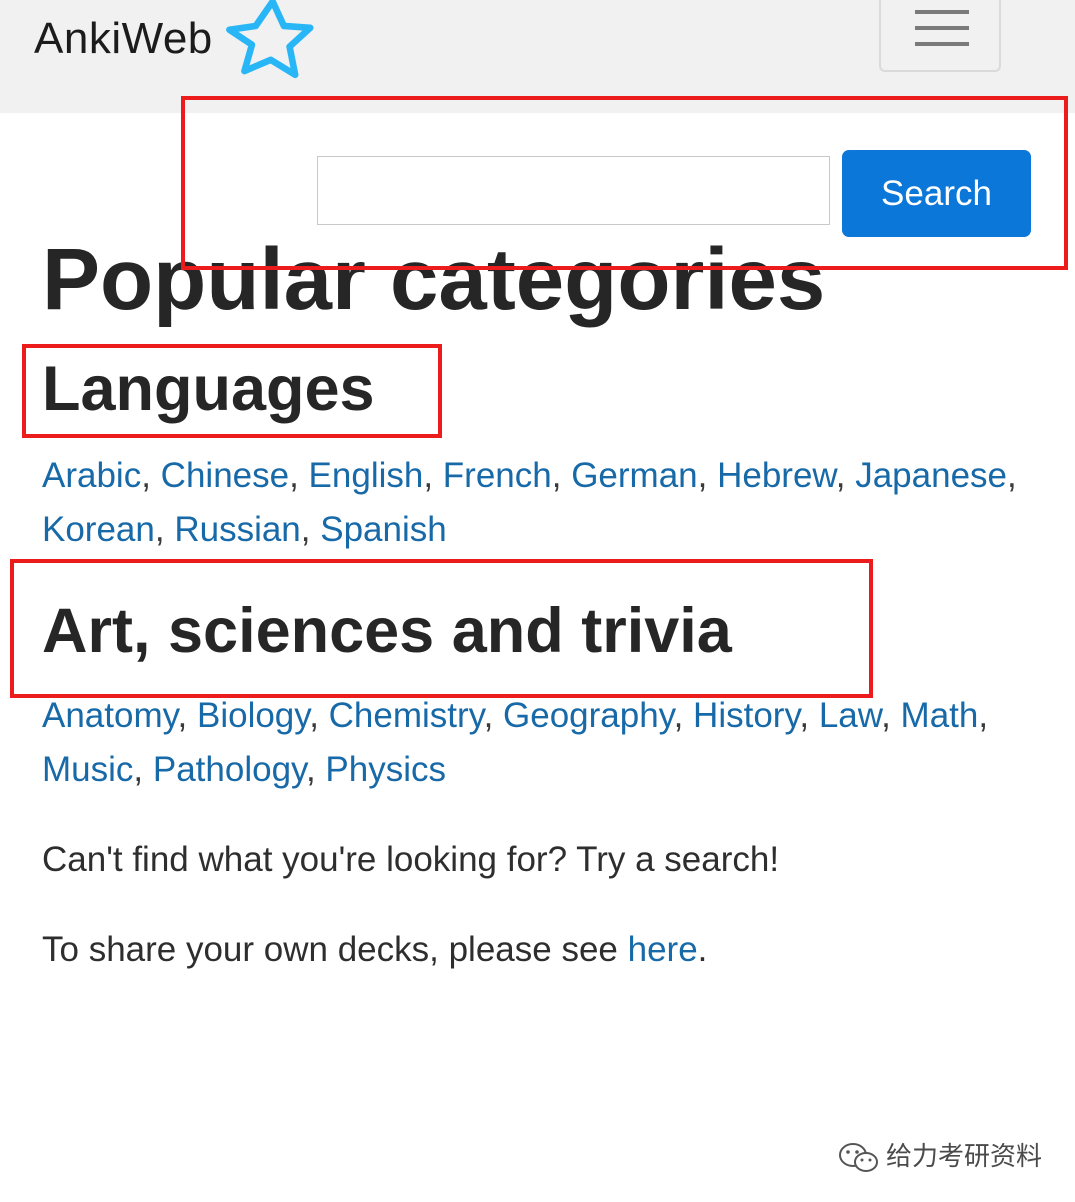 The width and height of the screenshot is (1075, 1202). I want to click on highlight-box-art-sciences, so click(441, 628).